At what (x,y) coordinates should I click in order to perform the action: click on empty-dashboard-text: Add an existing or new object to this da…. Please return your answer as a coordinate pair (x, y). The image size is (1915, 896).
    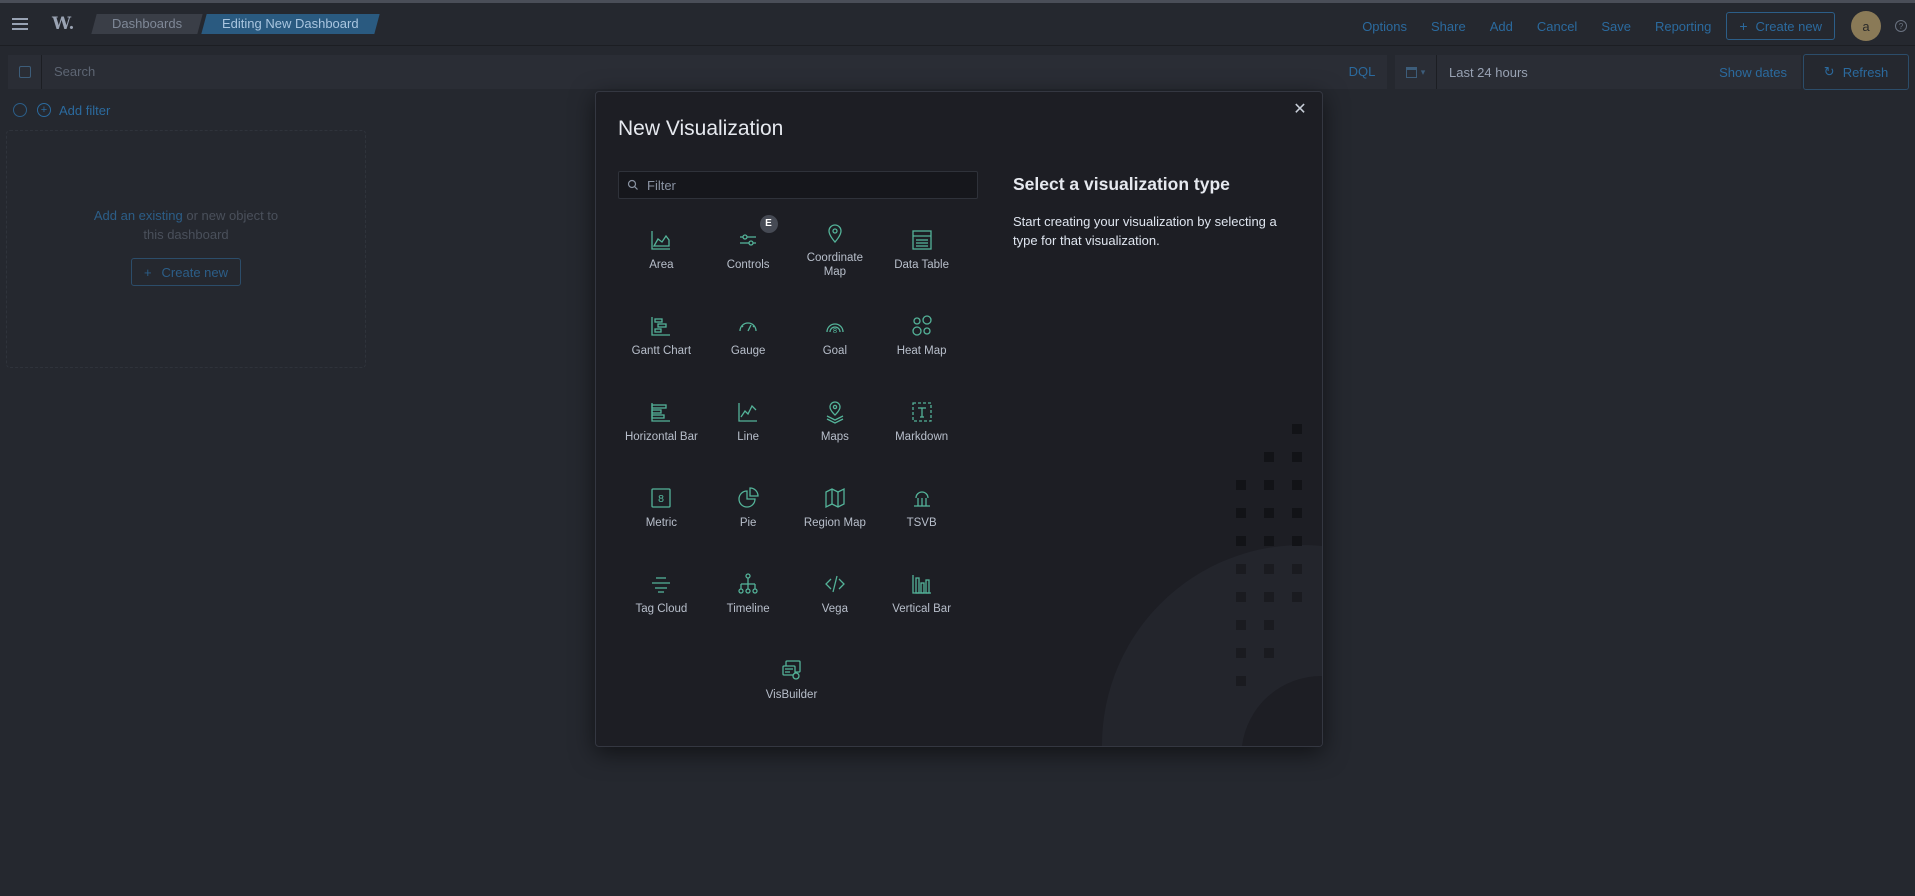
    Looking at the image, I should click on (186, 225).